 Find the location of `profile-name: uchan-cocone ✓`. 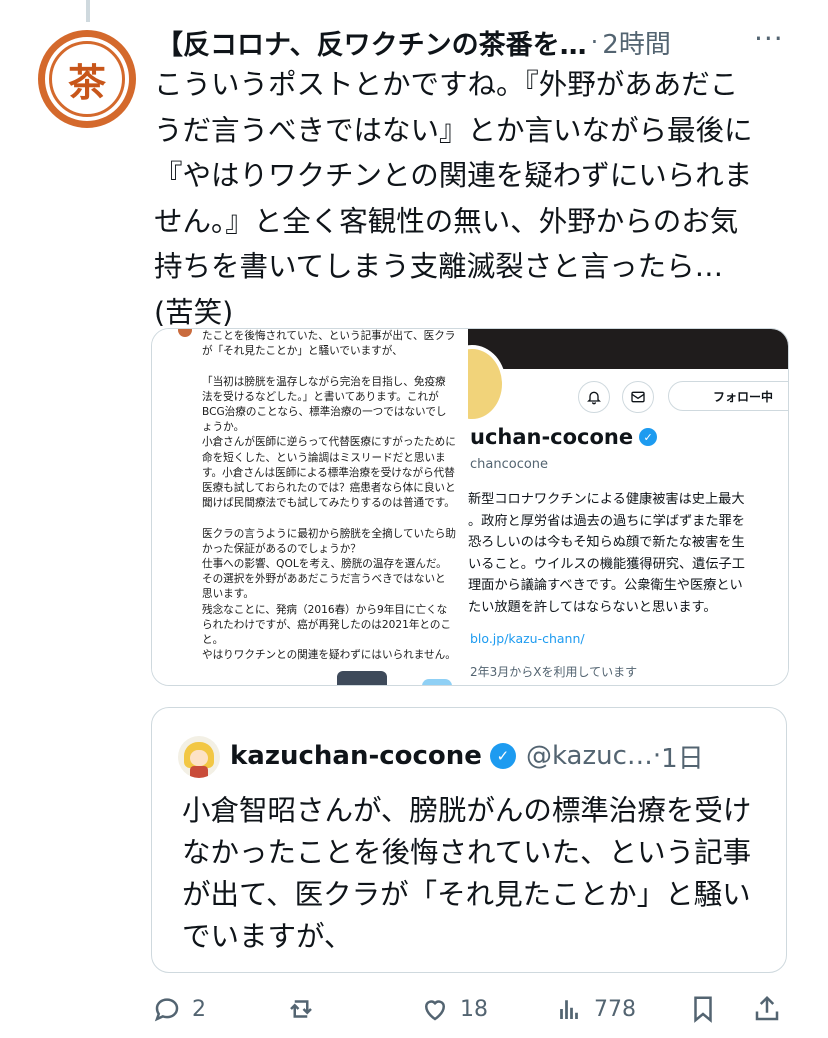

profile-name: uchan-cocone ✓ is located at coordinates (564, 437).